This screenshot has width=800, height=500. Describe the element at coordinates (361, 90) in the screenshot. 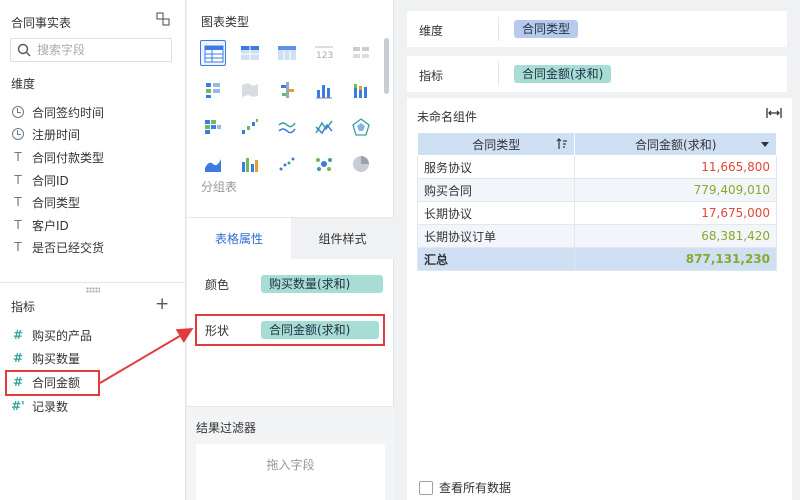

I see `stacked-bar-icon` at that location.